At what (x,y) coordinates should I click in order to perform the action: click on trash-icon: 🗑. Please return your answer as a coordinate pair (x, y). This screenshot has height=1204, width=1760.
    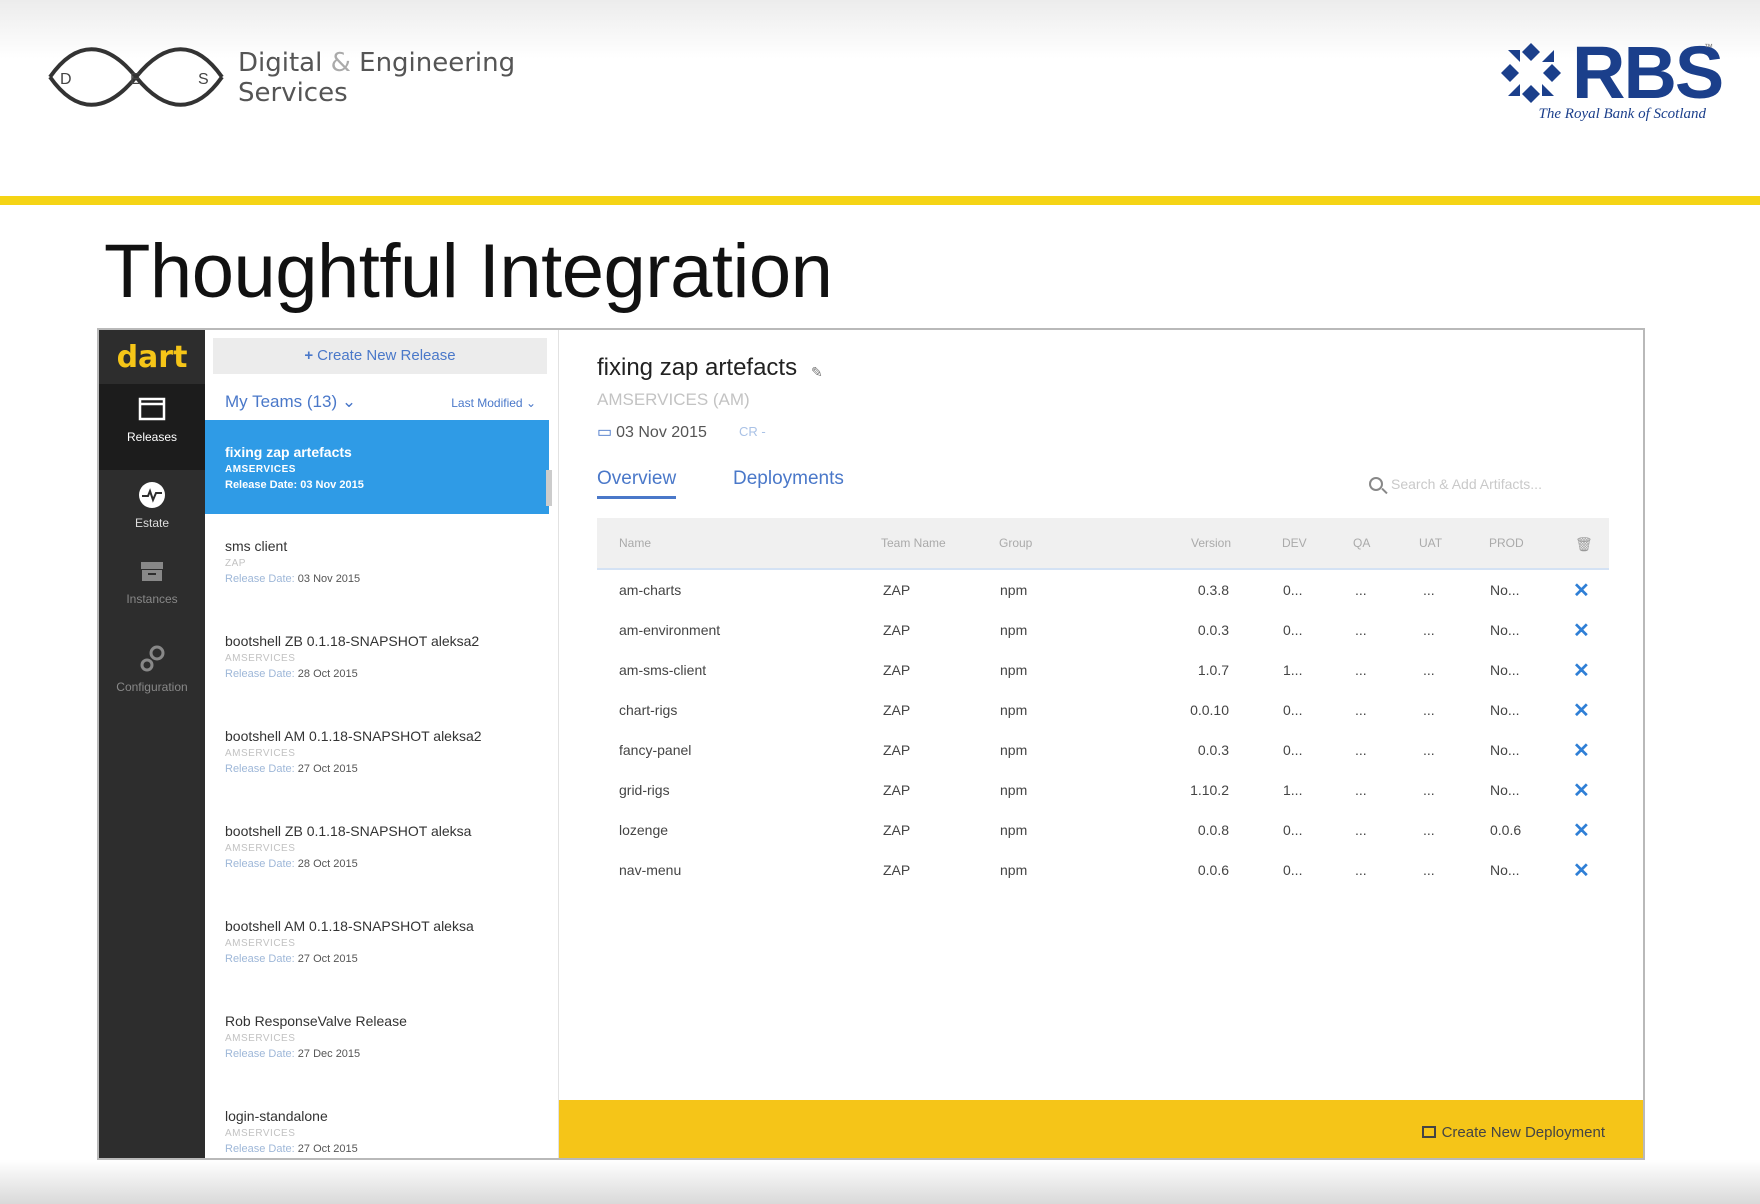
    Looking at the image, I should click on (1584, 544).